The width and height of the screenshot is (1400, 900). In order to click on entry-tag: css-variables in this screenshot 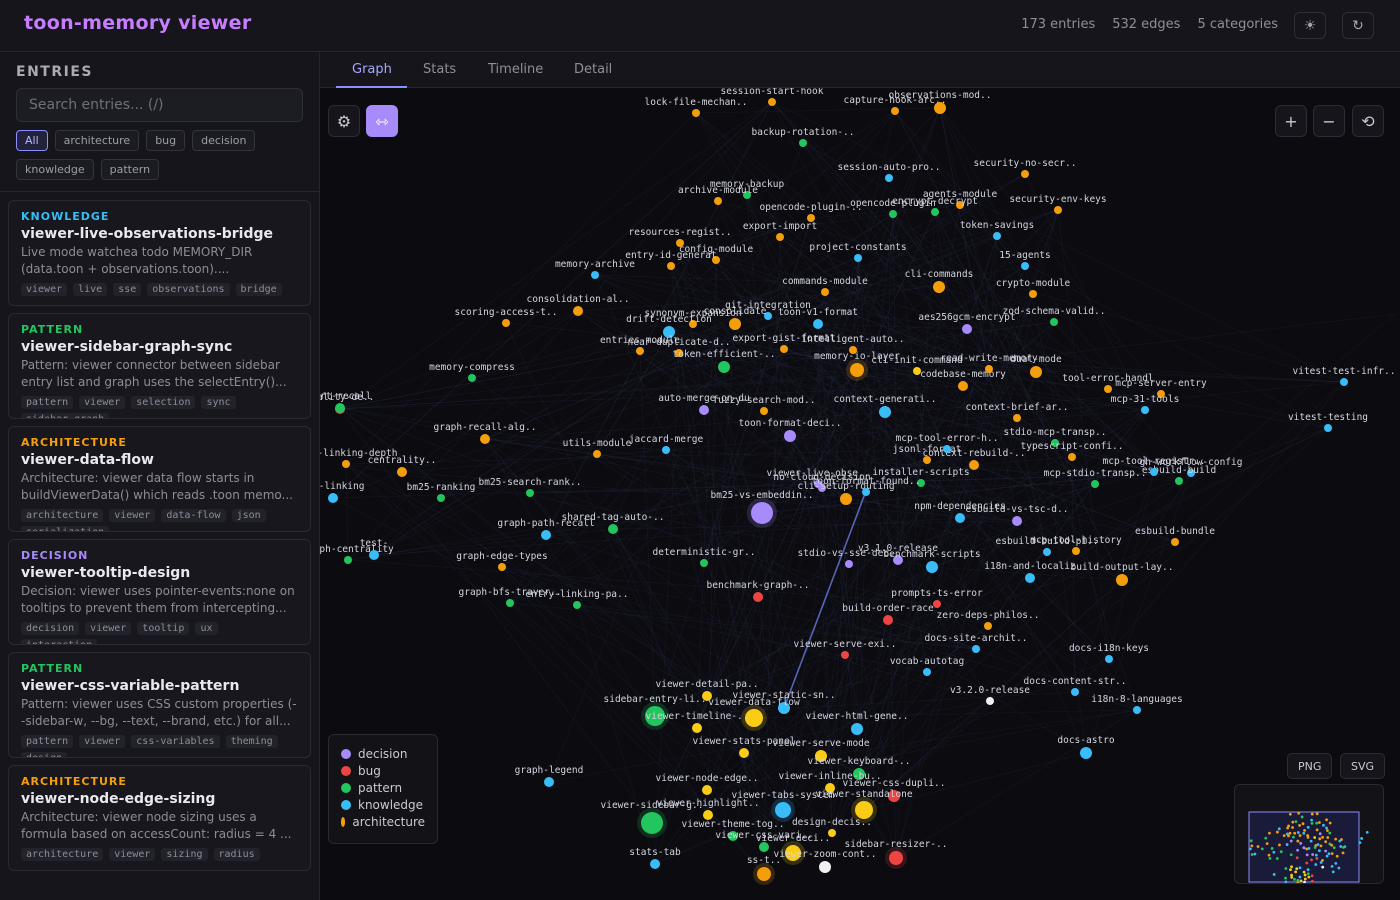, I will do `click(175, 741)`.